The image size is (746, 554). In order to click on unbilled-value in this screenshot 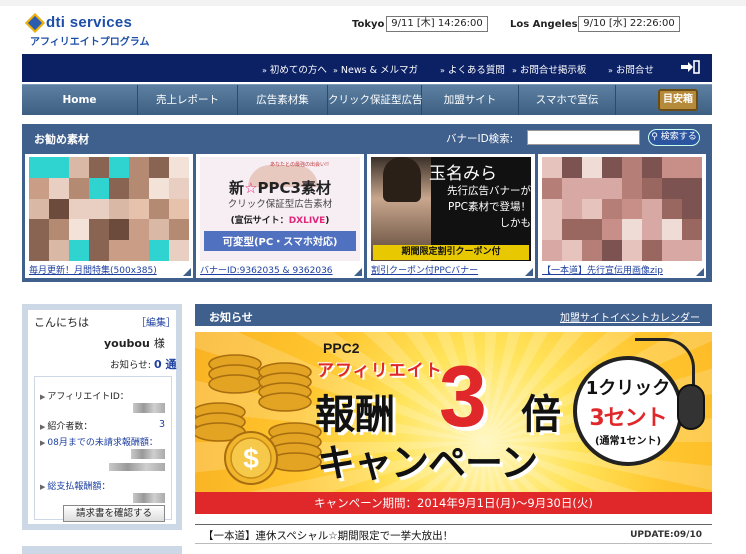, I will do `click(148, 454)`.